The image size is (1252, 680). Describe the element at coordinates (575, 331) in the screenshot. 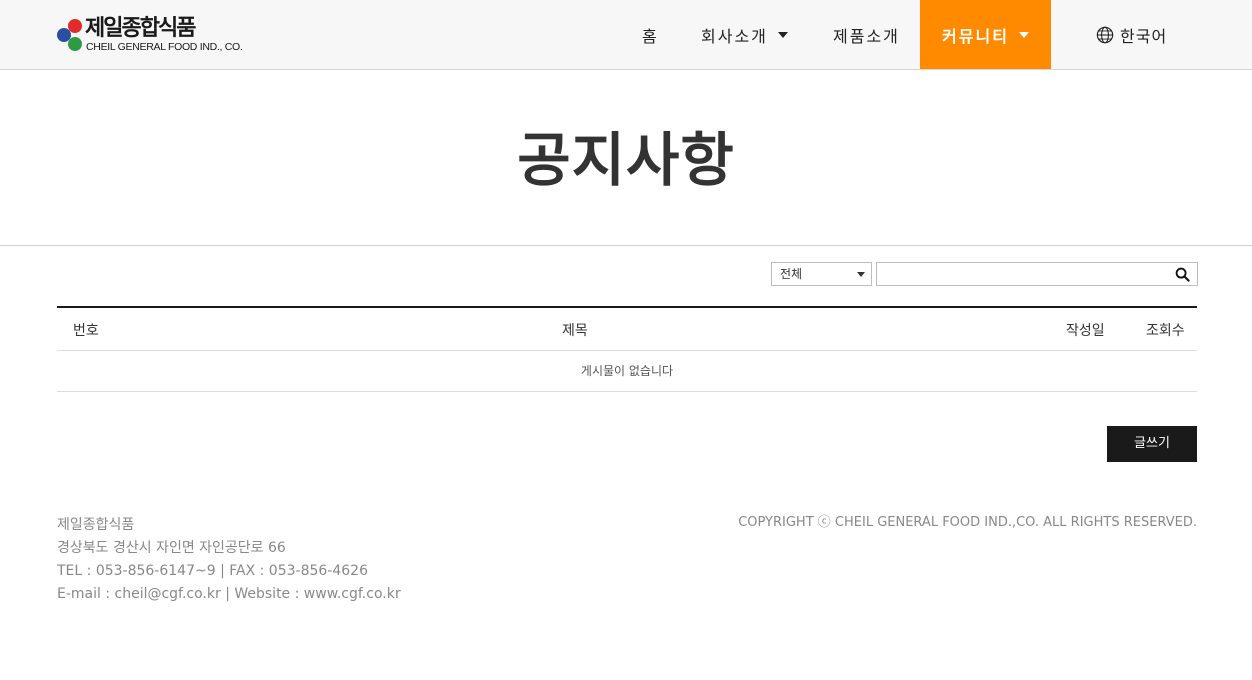

I see `column-header-title: 제목` at that location.